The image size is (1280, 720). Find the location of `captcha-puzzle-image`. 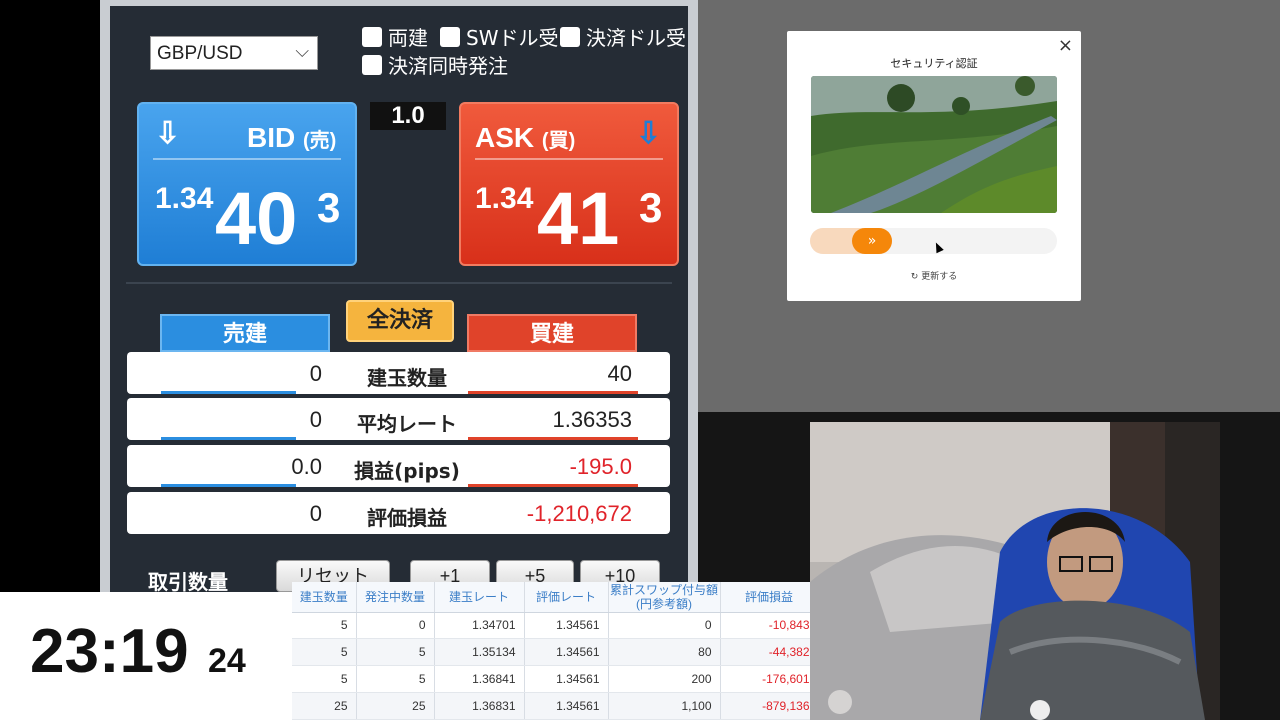

captcha-puzzle-image is located at coordinates (934, 144).